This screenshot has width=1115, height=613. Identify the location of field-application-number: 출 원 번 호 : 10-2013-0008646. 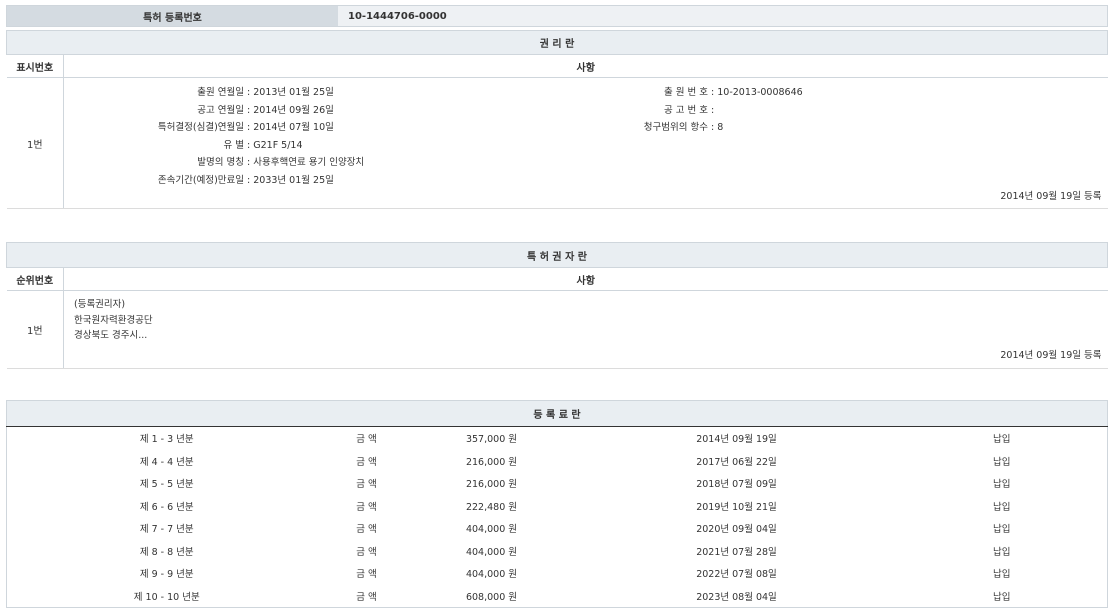
(653, 93).